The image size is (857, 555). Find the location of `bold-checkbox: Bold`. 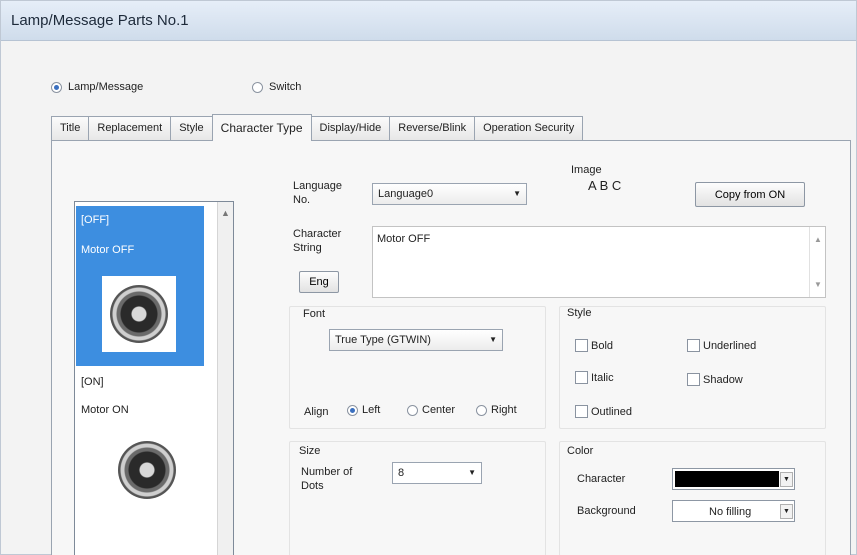

bold-checkbox: Bold is located at coordinates (594, 345).